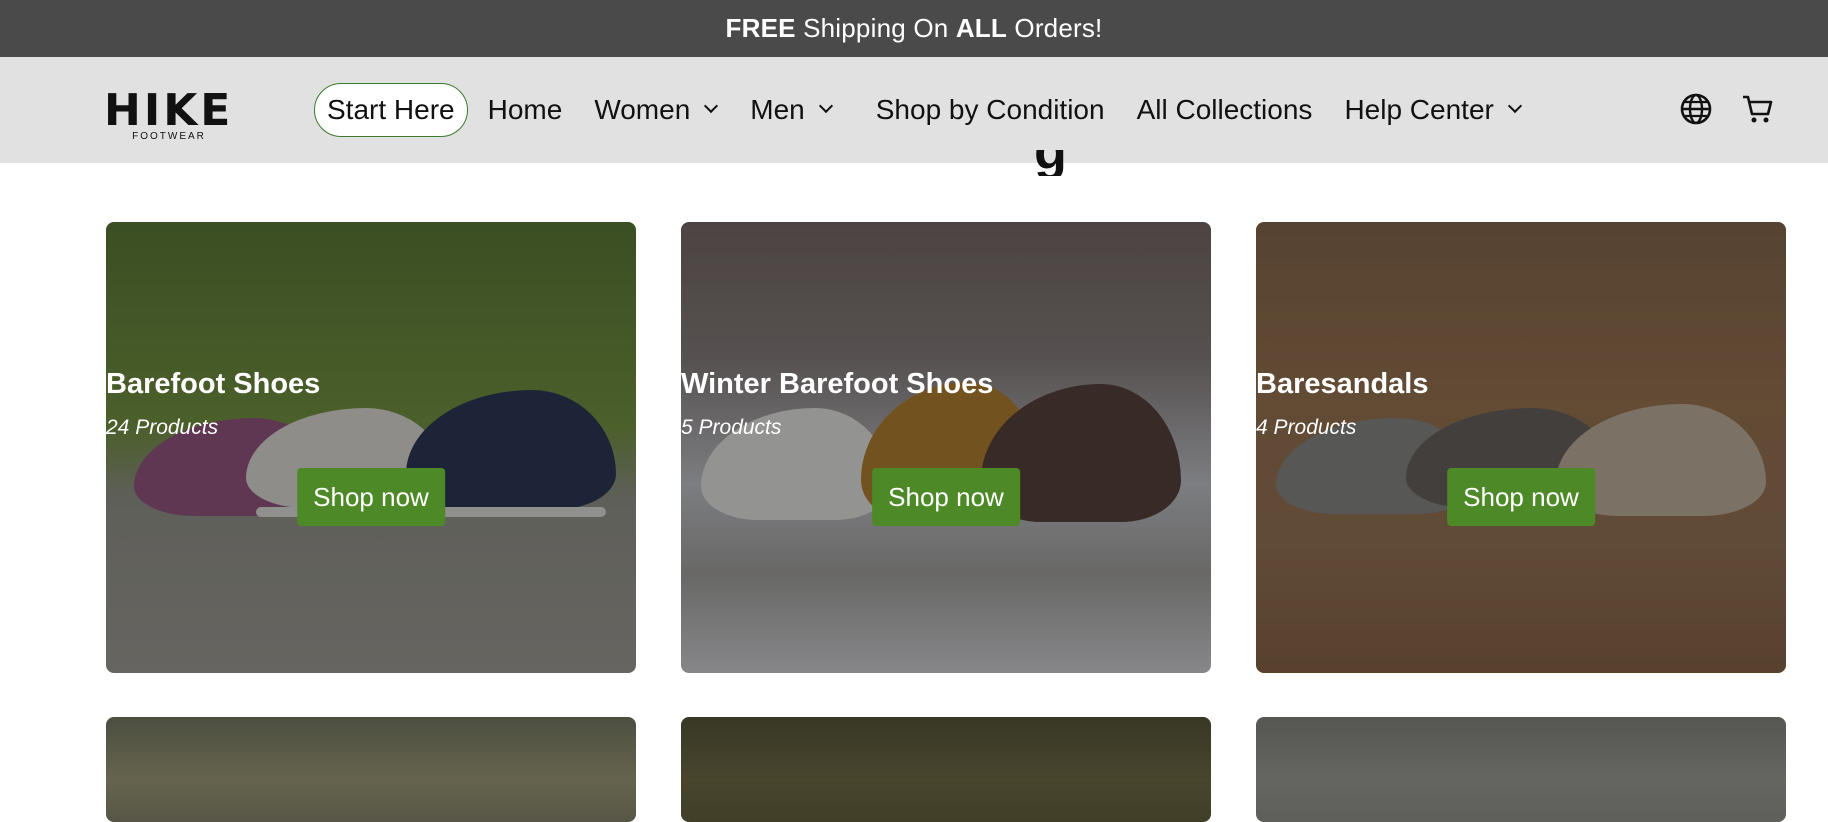 The height and width of the screenshot is (822, 1828). What do you see at coordinates (1050, 163) in the screenshot?
I see `section-heading-glyph: g` at bounding box center [1050, 163].